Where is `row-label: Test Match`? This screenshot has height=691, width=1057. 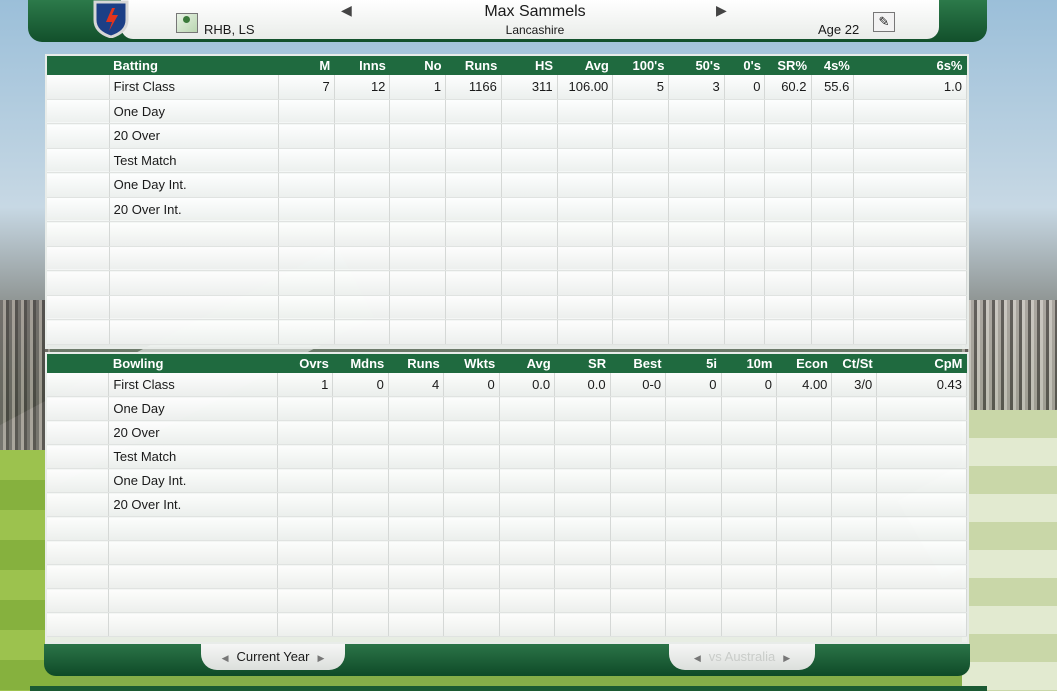
row-label: Test Match is located at coordinates (194, 160).